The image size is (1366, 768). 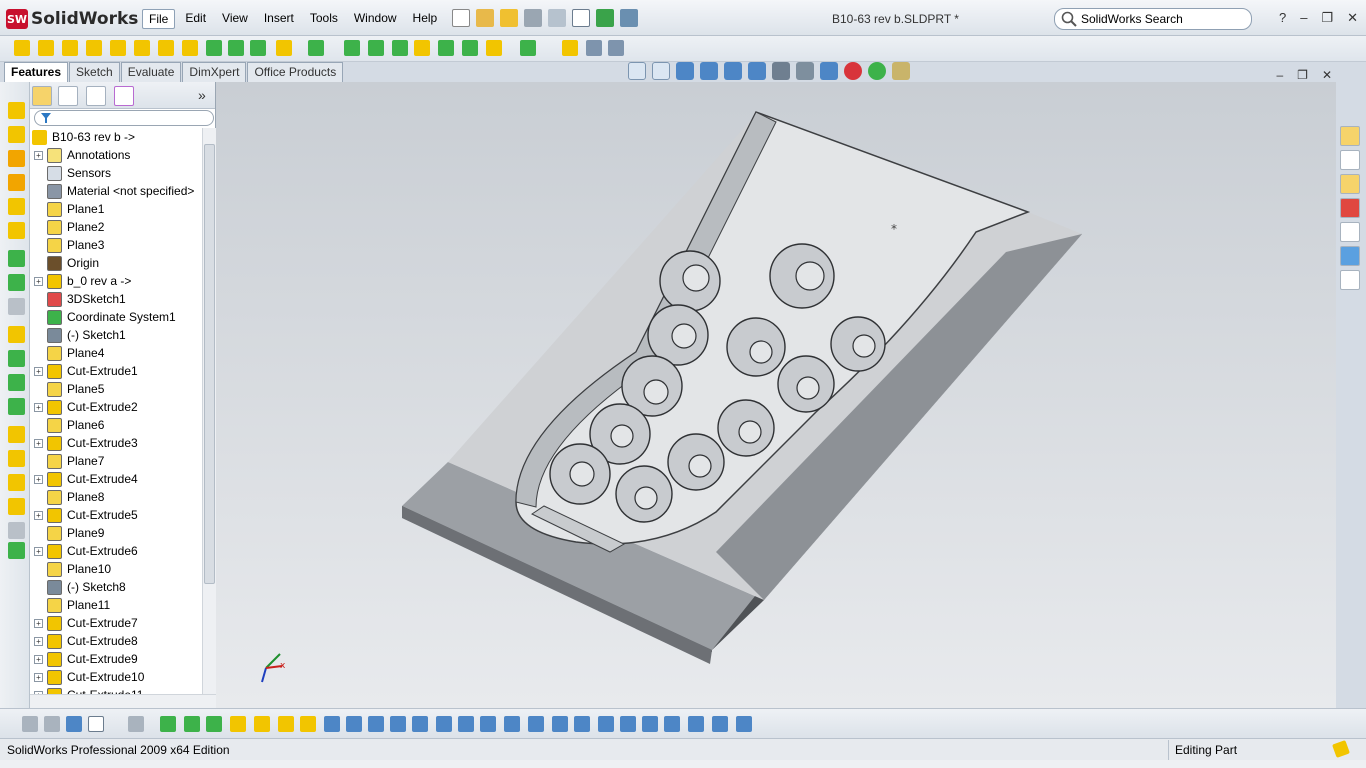 What do you see at coordinates (69, 227) in the screenshot?
I see `tree-item: Plane2` at bounding box center [69, 227].